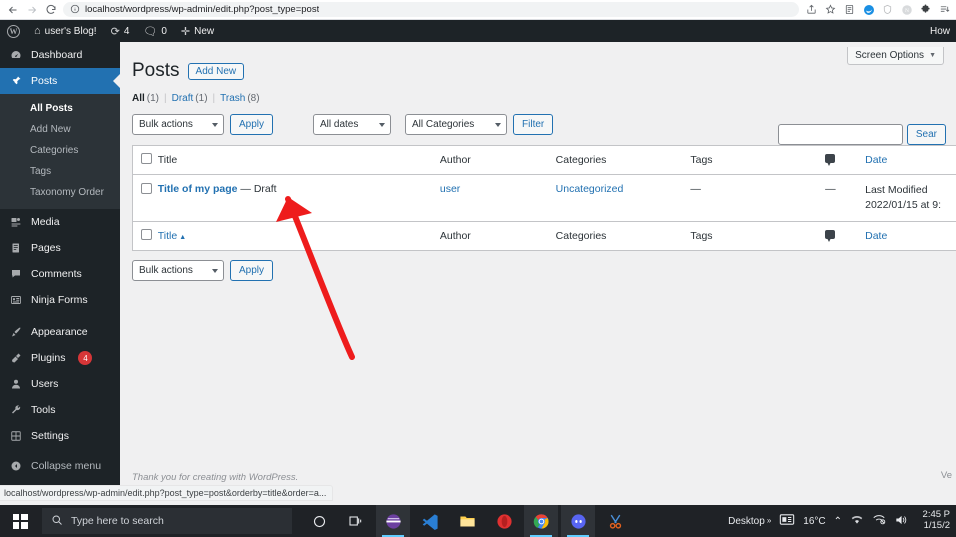  I want to click on sidebar-item-comments: Comments, so click(60, 274).